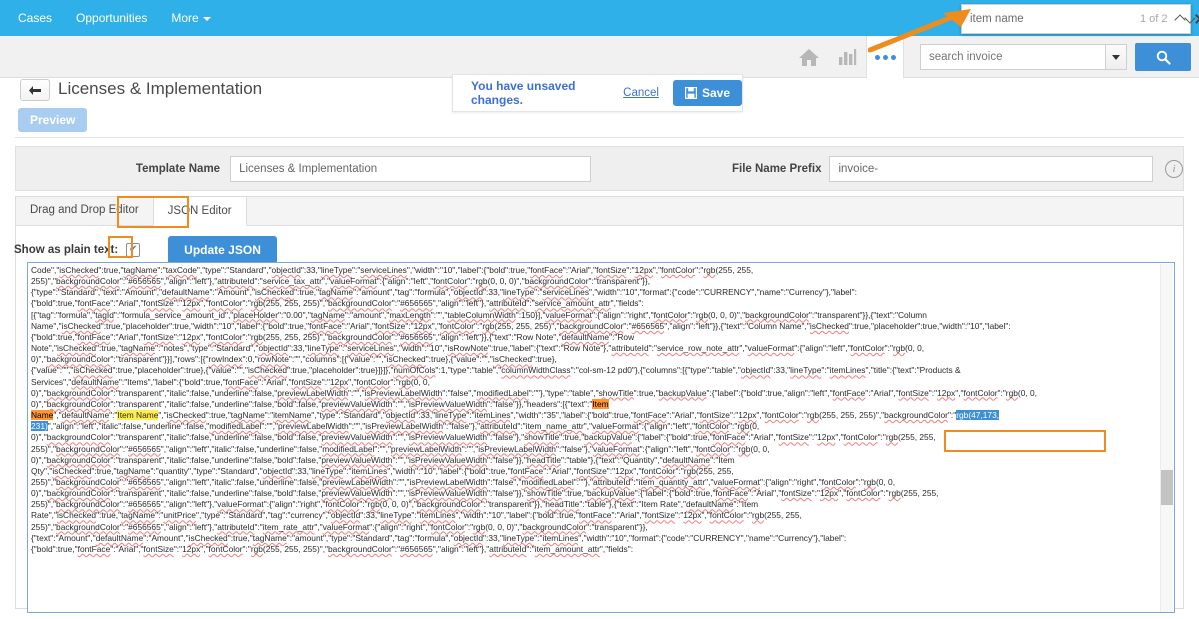 This screenshot has width=1199, height=619. I want to click on nav-item-label: Opportunities, so click(112, 18).